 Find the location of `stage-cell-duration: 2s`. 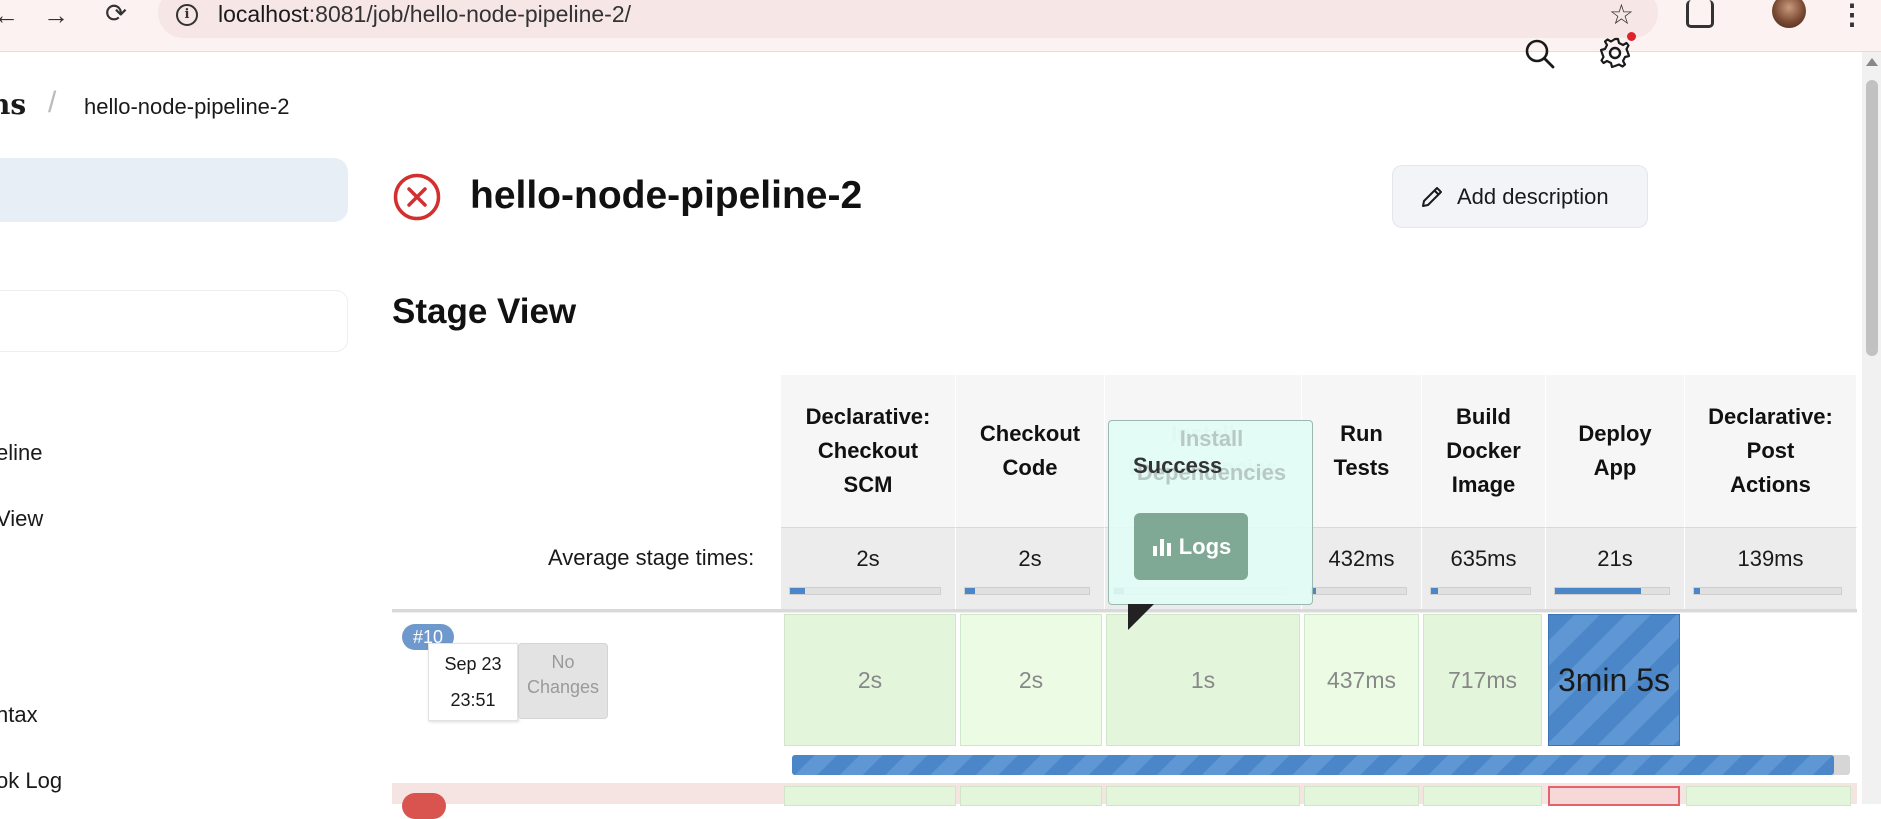

stage-cell-duration: 2s is located at coordinates (1031, 679).